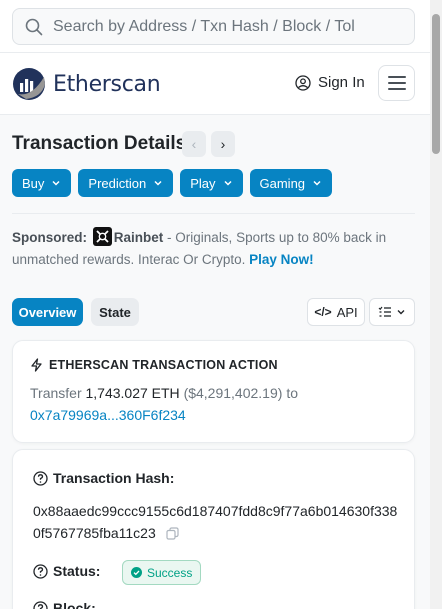  Describe the element at coordinates (77, 571) in the screenshot. I see `status-label-text: Status:` at that location.